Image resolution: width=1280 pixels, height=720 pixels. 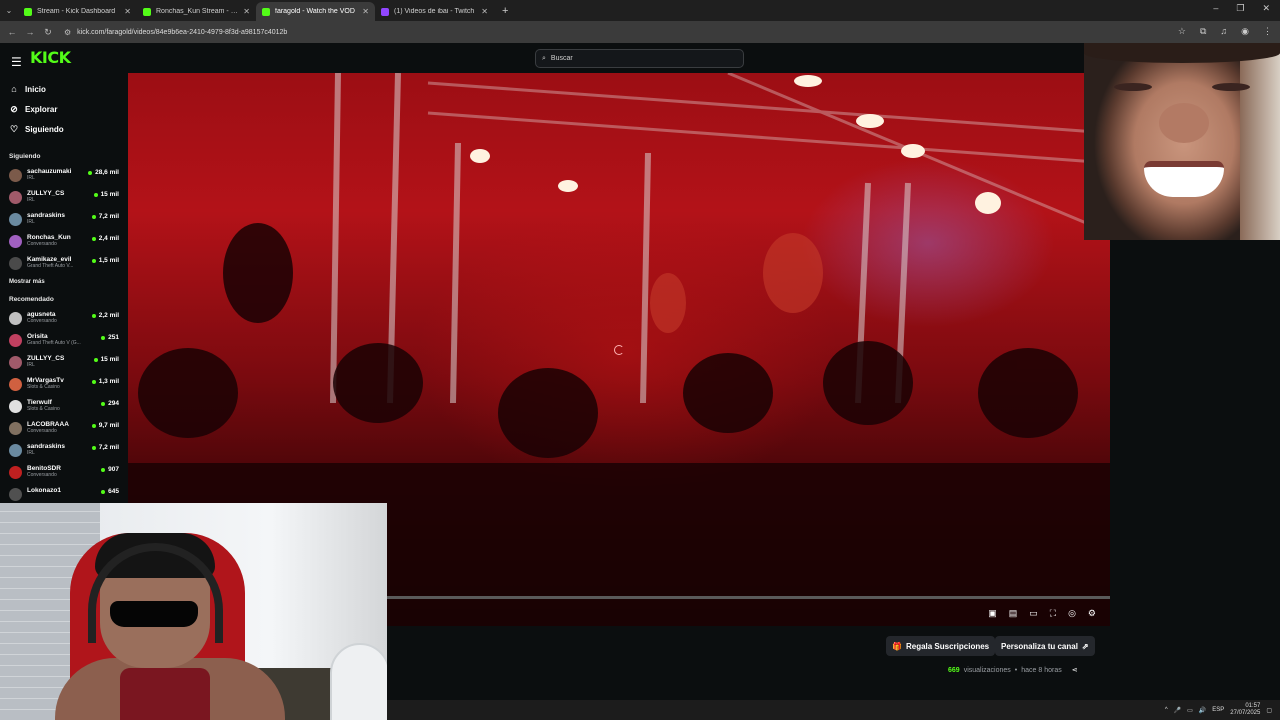 I want to click on mic-icon: 🎤, so click(x=1177, y=710).